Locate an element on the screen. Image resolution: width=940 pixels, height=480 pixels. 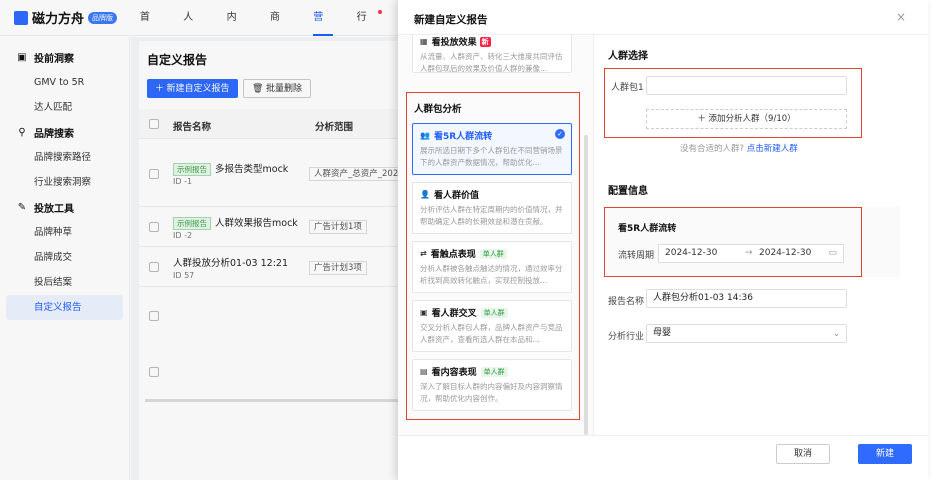
create-crowd-hint: 没有合适的人群? 点击新建人群 is located at coordinates (739, 148).